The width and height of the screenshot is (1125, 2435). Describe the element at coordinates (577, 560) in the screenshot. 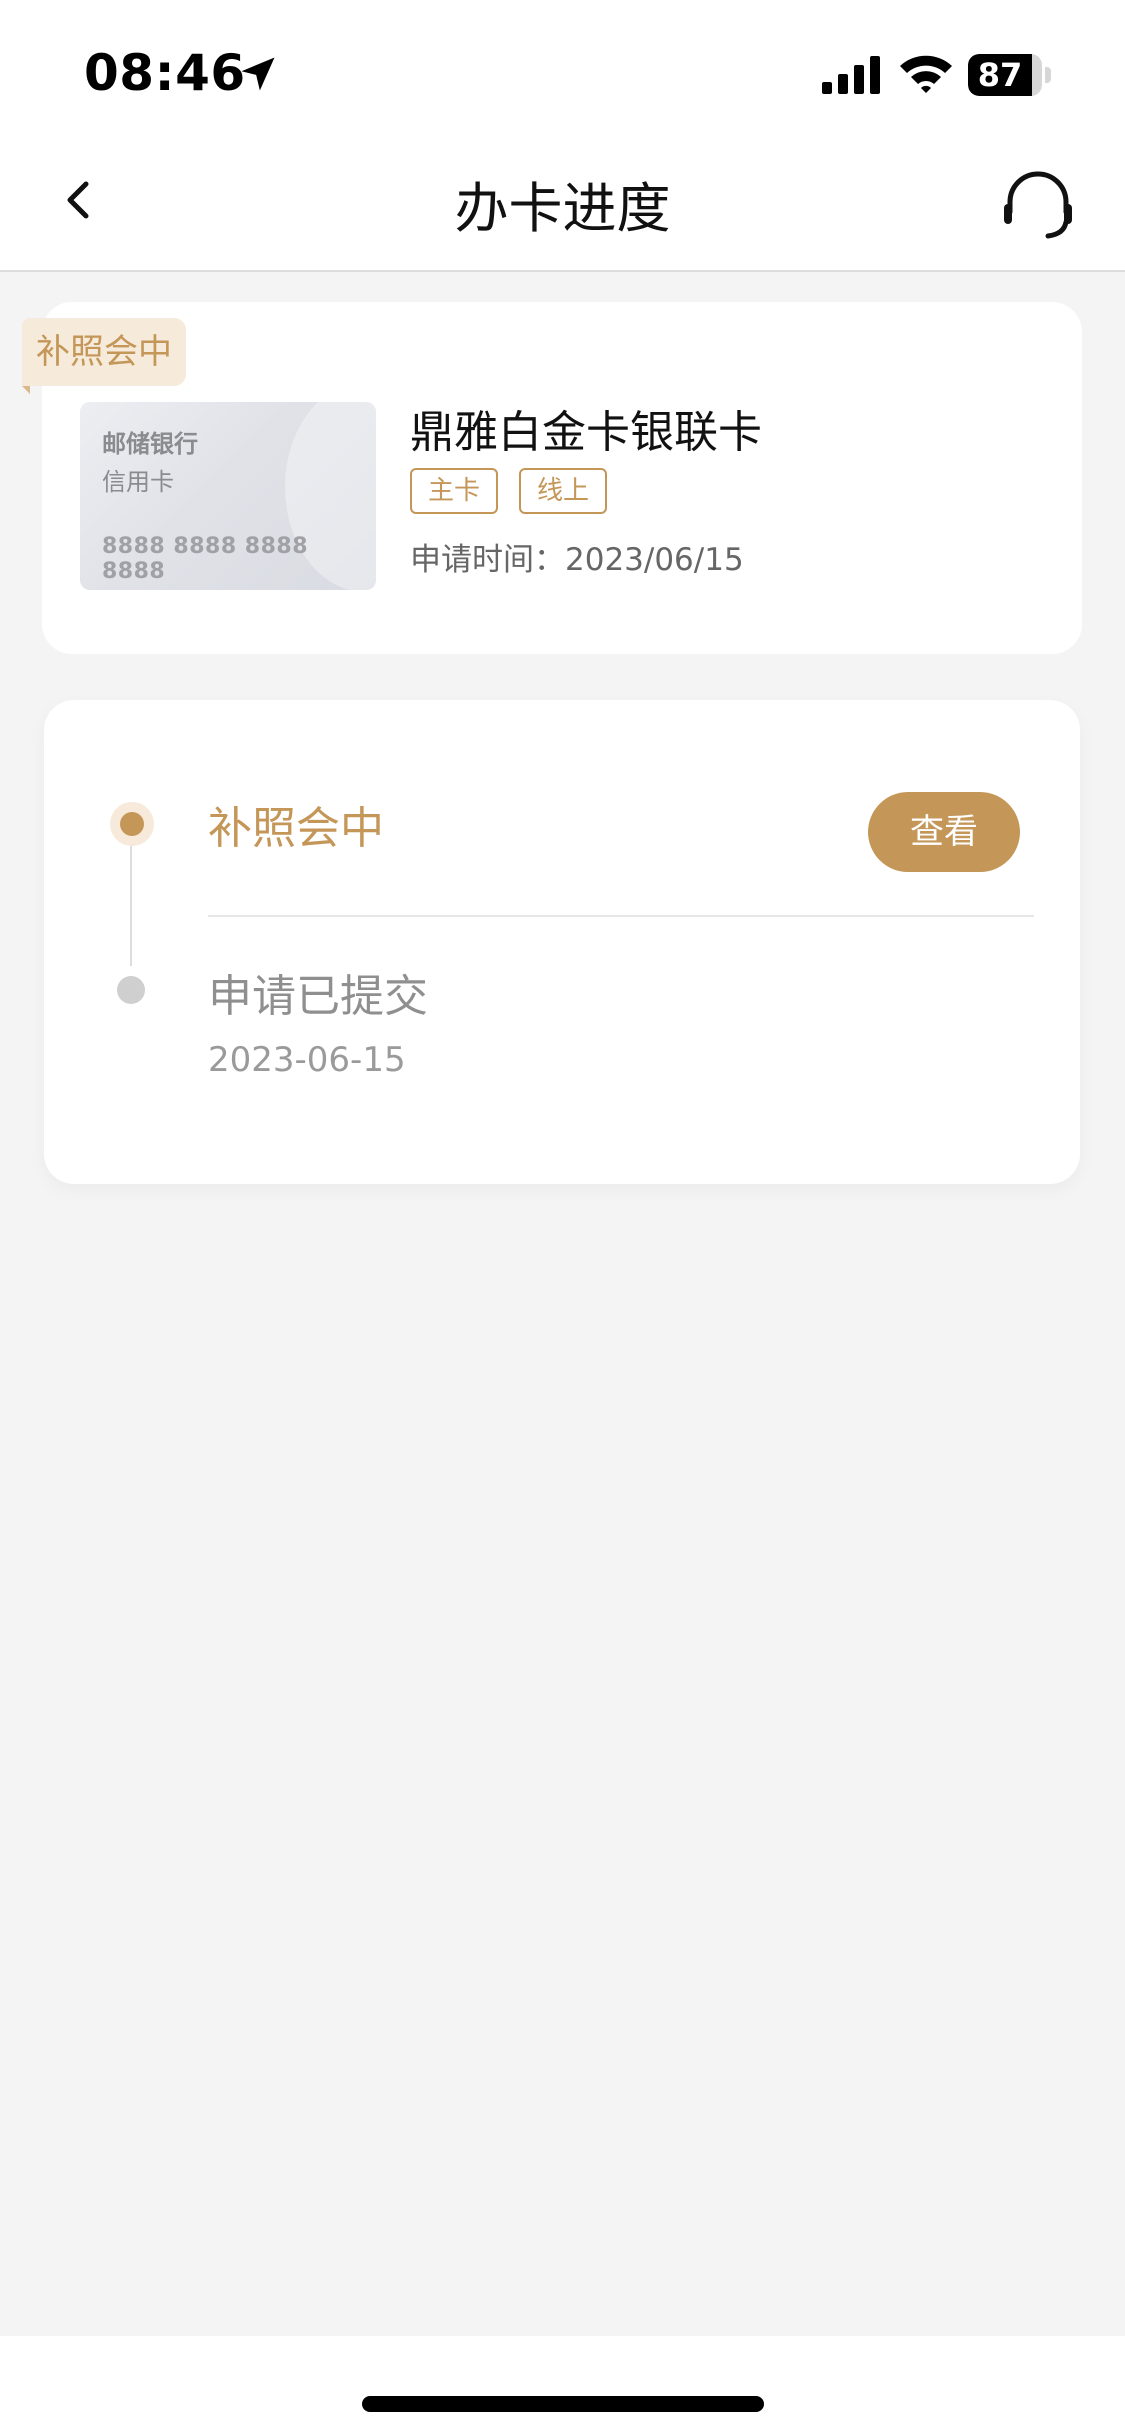

I see `apply-time: 申请时间：2023/06/15` at that location.